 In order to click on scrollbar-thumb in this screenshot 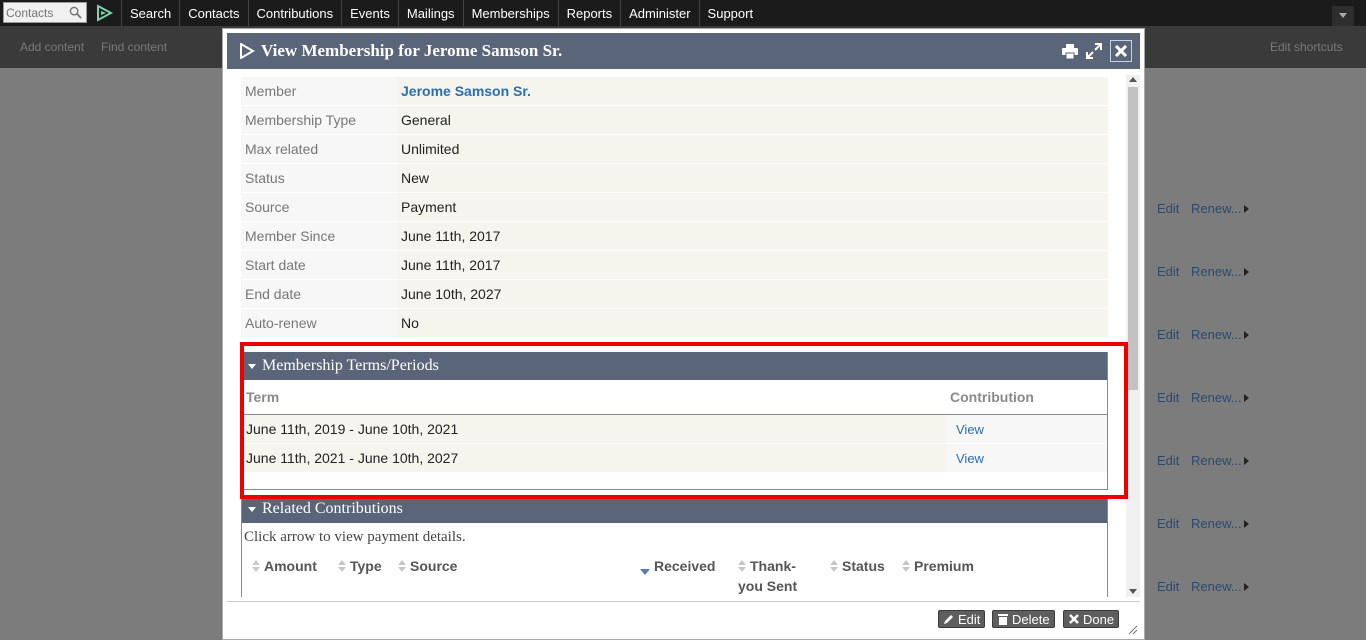, I will do `click(1133, 238)`.